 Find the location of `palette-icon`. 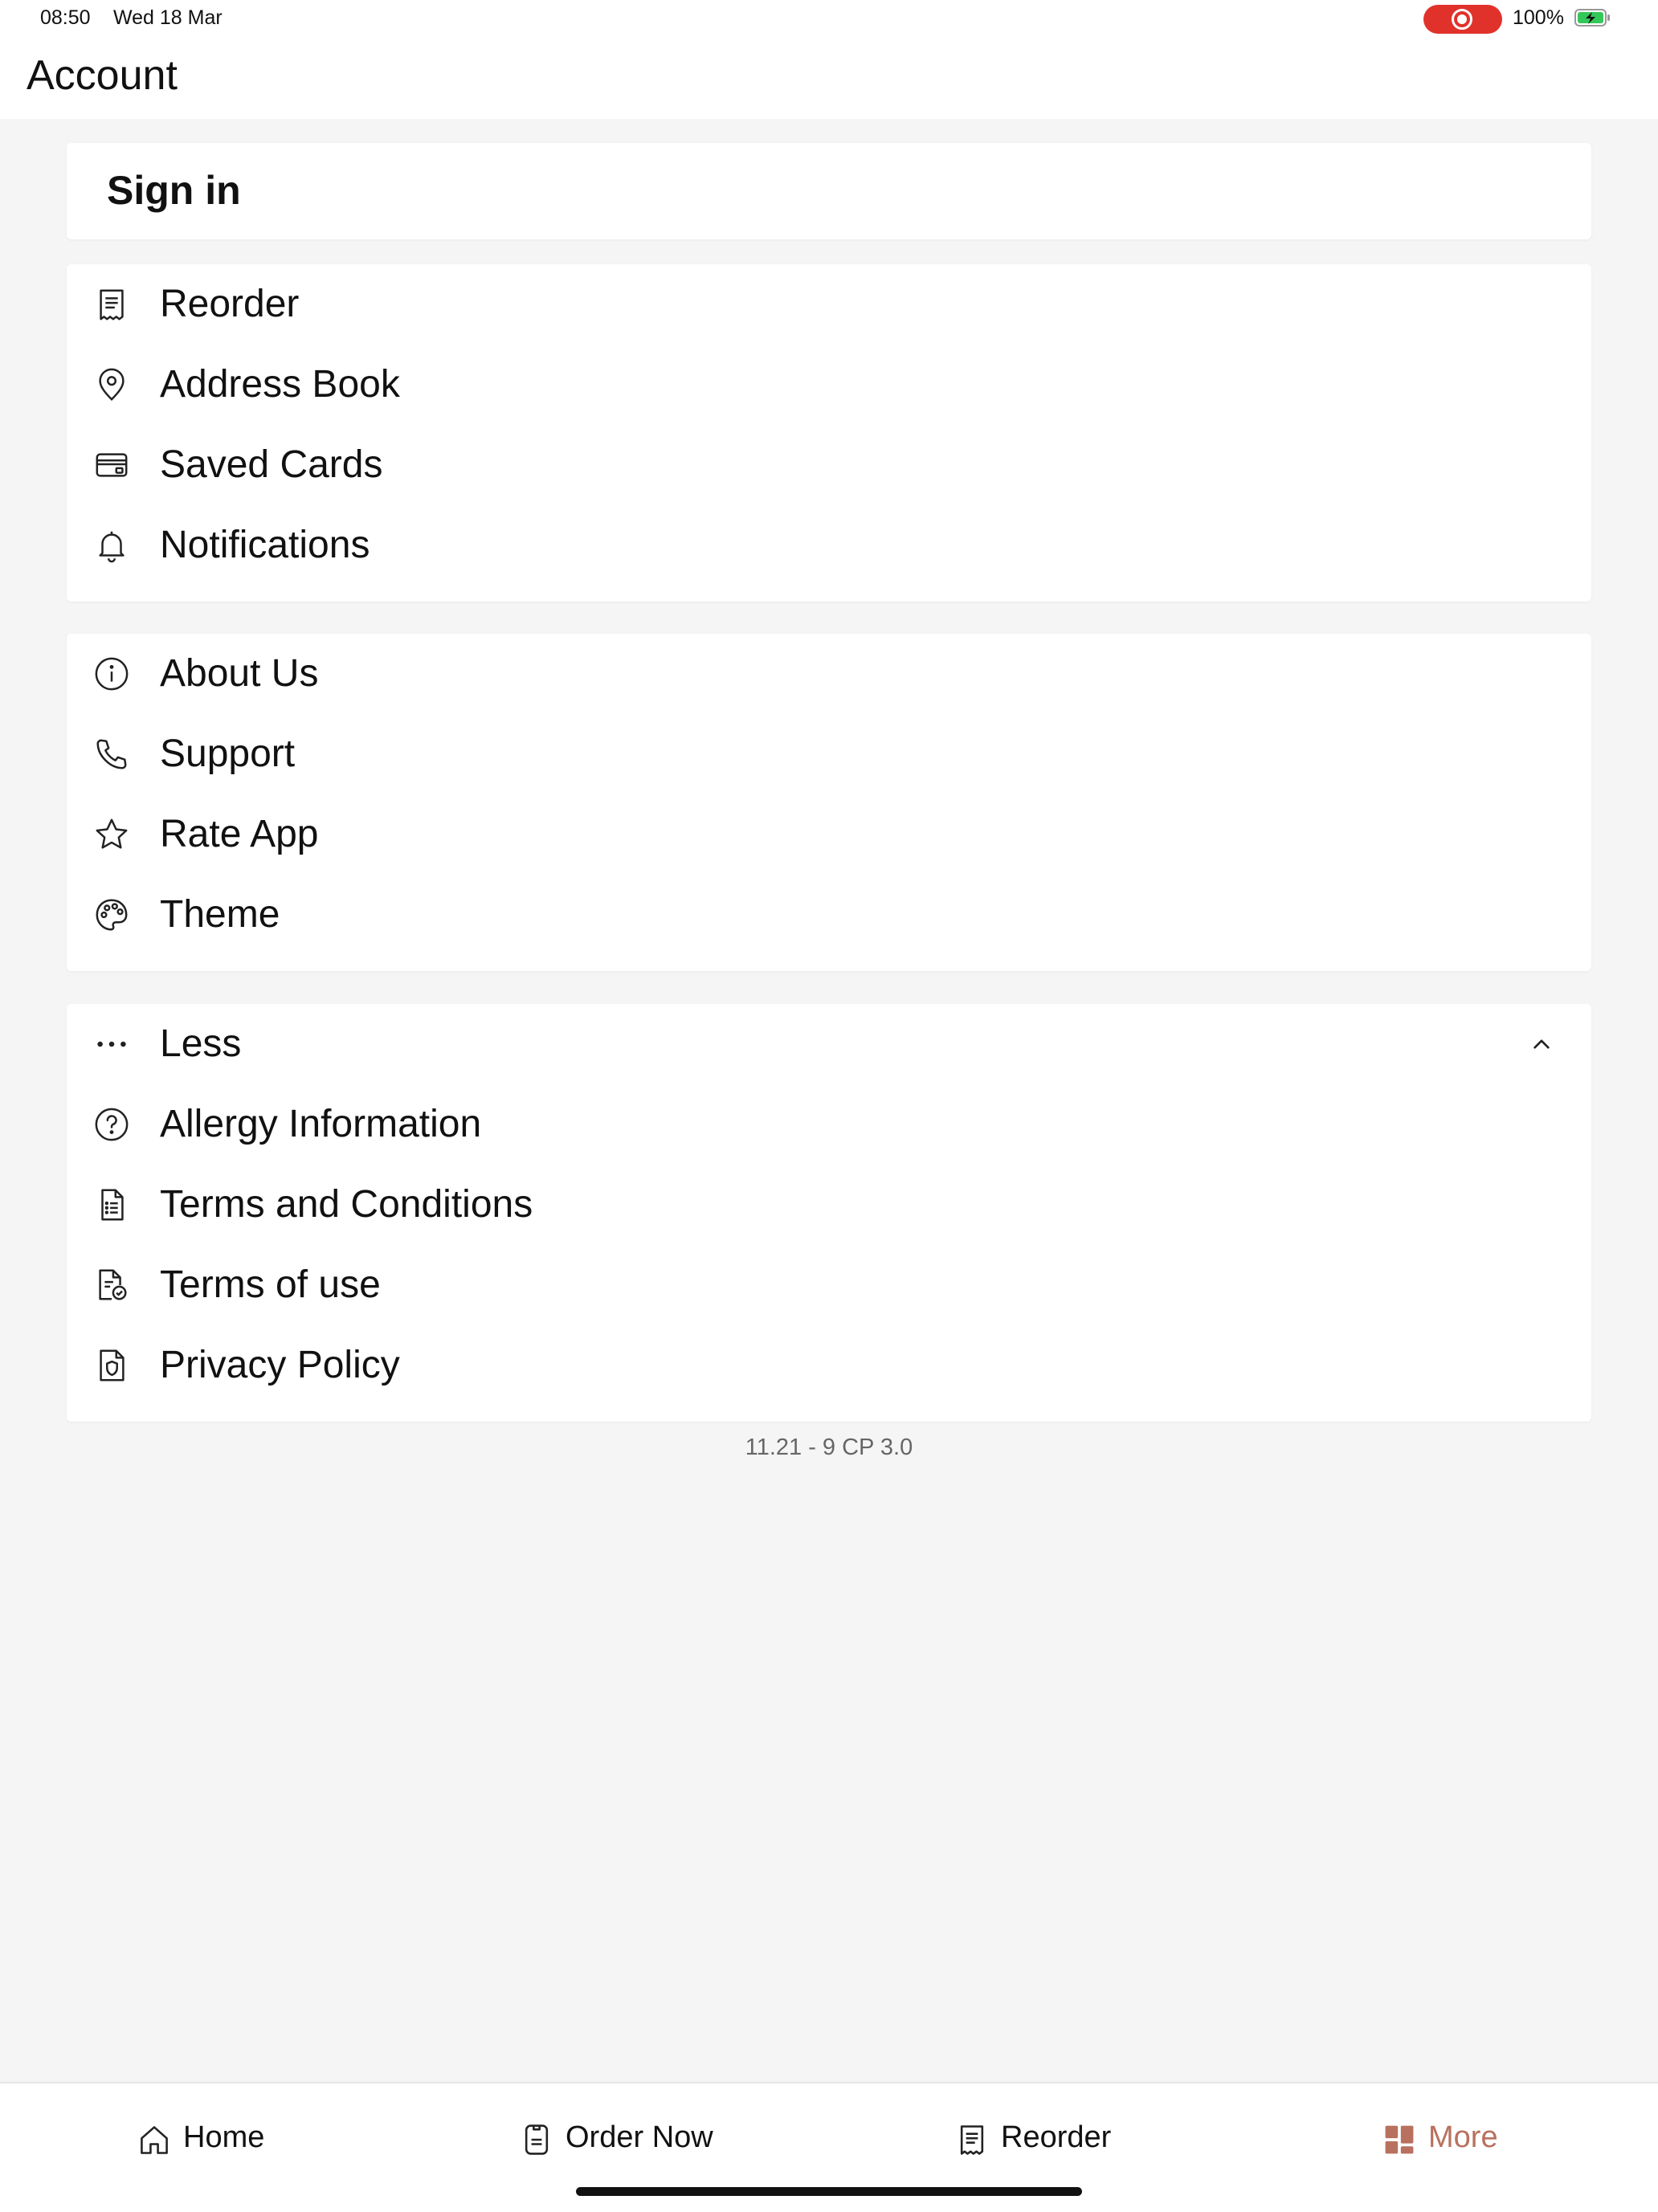

palette-icon is located at coordinates (111, 914).